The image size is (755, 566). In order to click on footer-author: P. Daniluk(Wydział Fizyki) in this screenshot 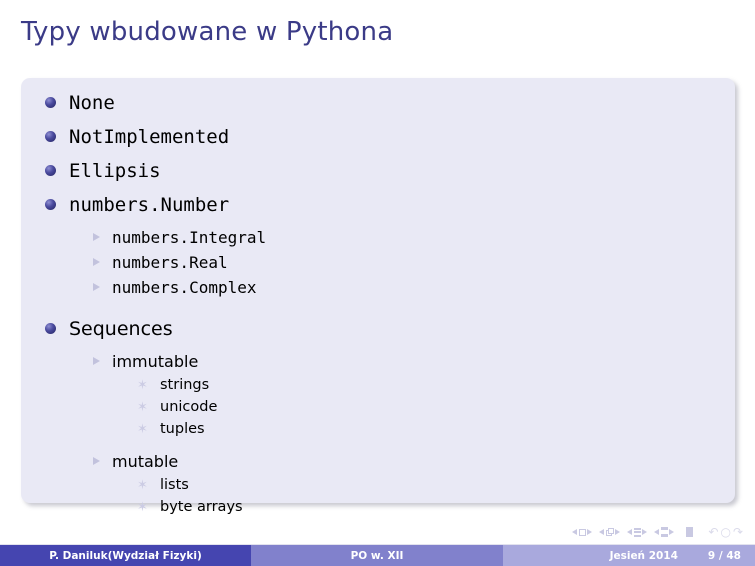, I will do `click(125, 555)`.